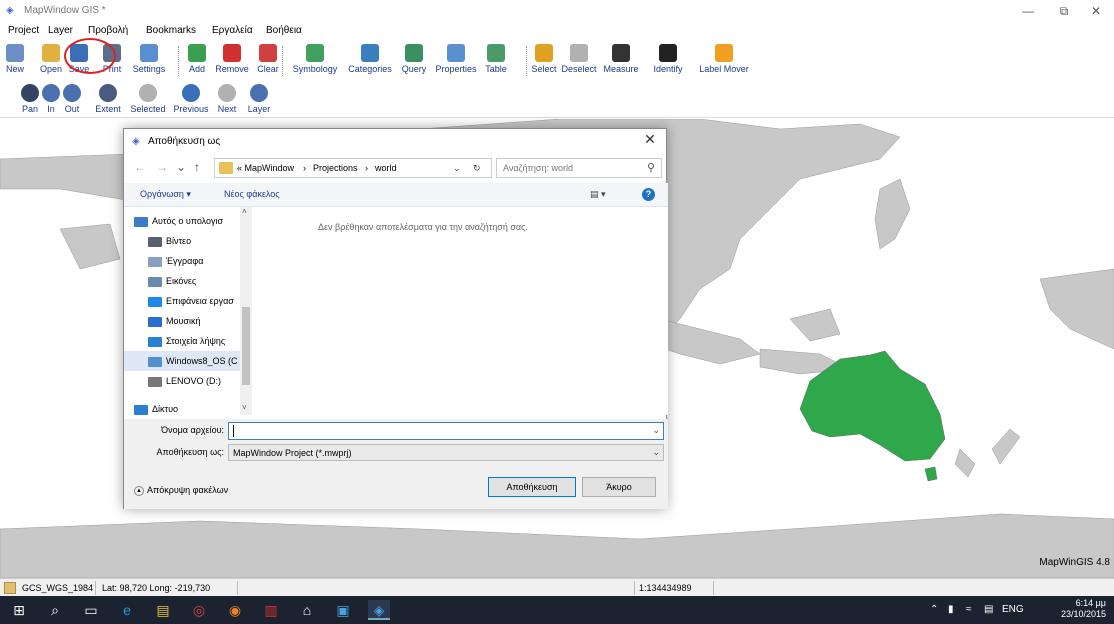 Image resolution: width=1114 pixels, height=624 pixels. Describe the element at coordinates (183, 321) in the screenshot. I see `nav-tree-item: Μουσική` at that location.